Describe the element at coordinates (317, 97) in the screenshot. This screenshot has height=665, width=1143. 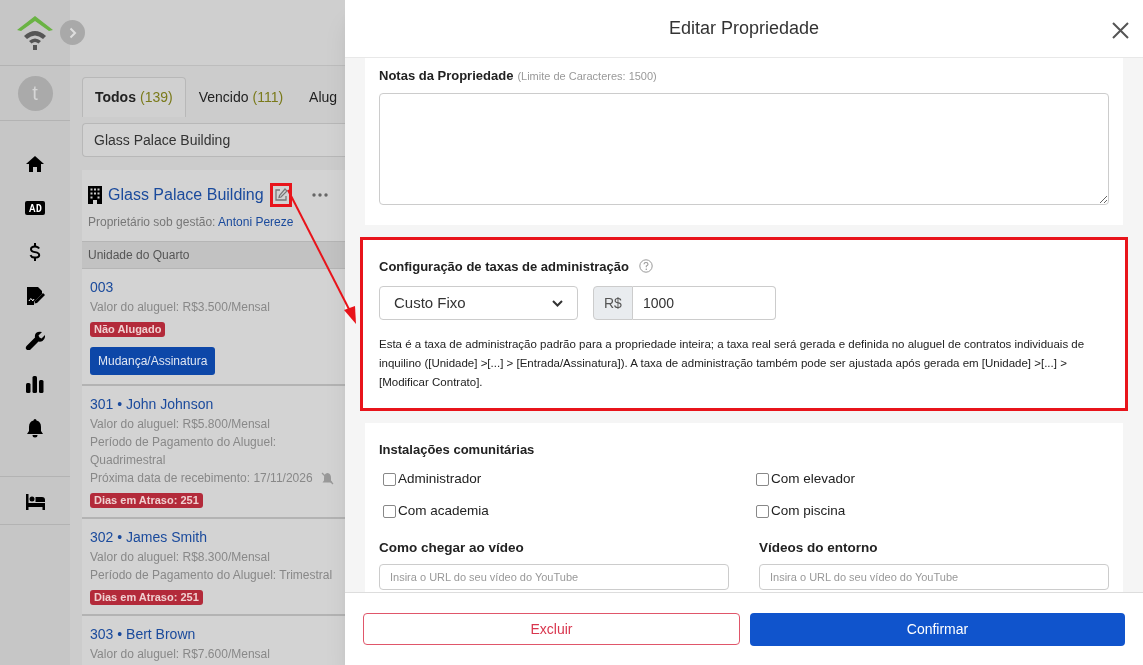
I see `tab: Alug` at that location.